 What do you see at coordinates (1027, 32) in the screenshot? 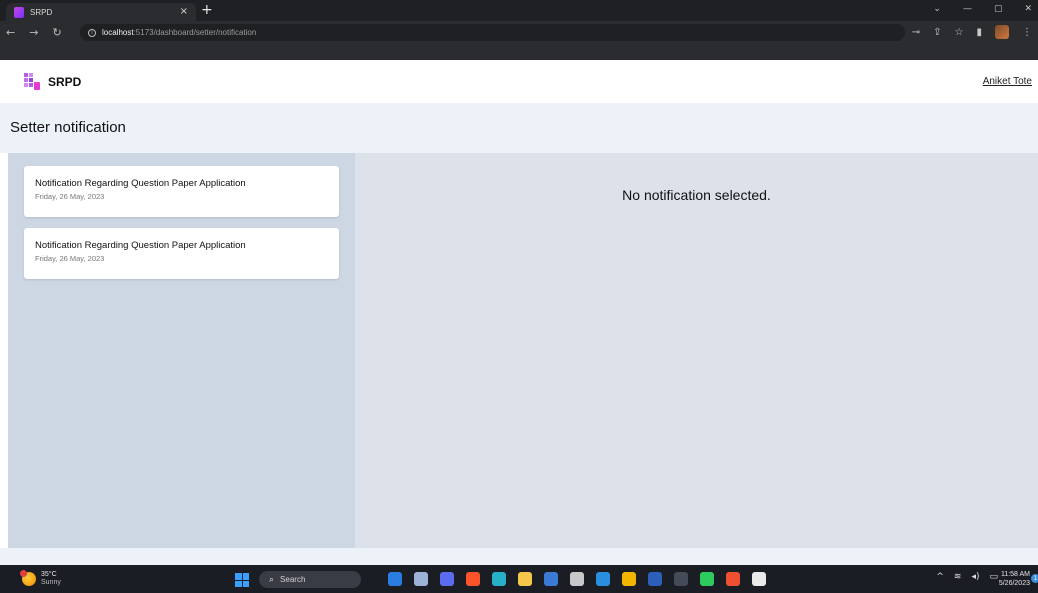
I see `menu-dots-icon: ⋮` at bounding box center [1027, 32].